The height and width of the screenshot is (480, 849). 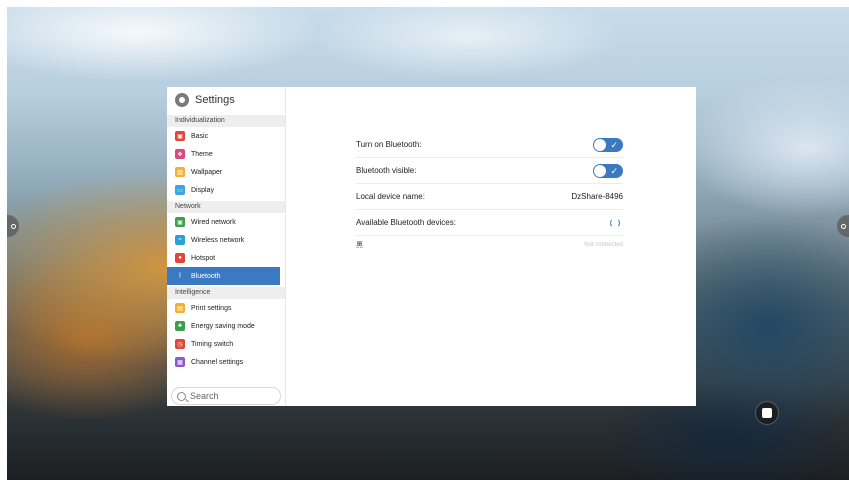 What do you see at coordinates (226, 154) in the screenshot?
I see `sidebar-item-theme: ❖ Theme` at bounding box center [226, 154].